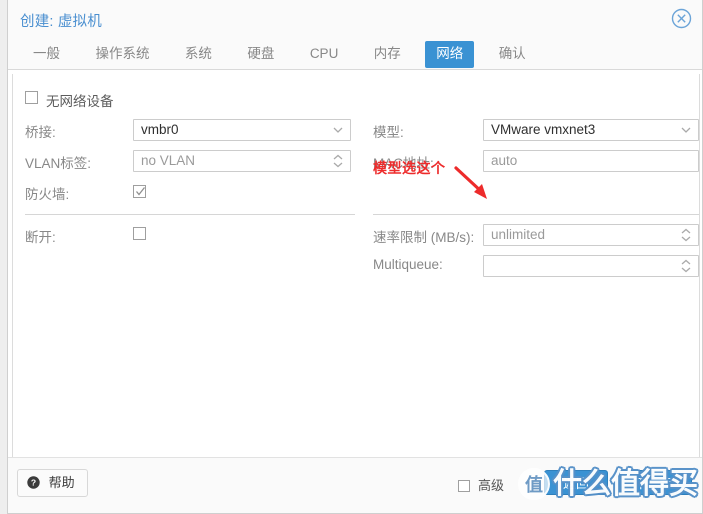 Image resolution: width=703 pixels, height=514 pixels. What do you see at coordinates (139, 233) in the screenshot?
I see `disconnect-checkbox` at bounding box center [139, 233].